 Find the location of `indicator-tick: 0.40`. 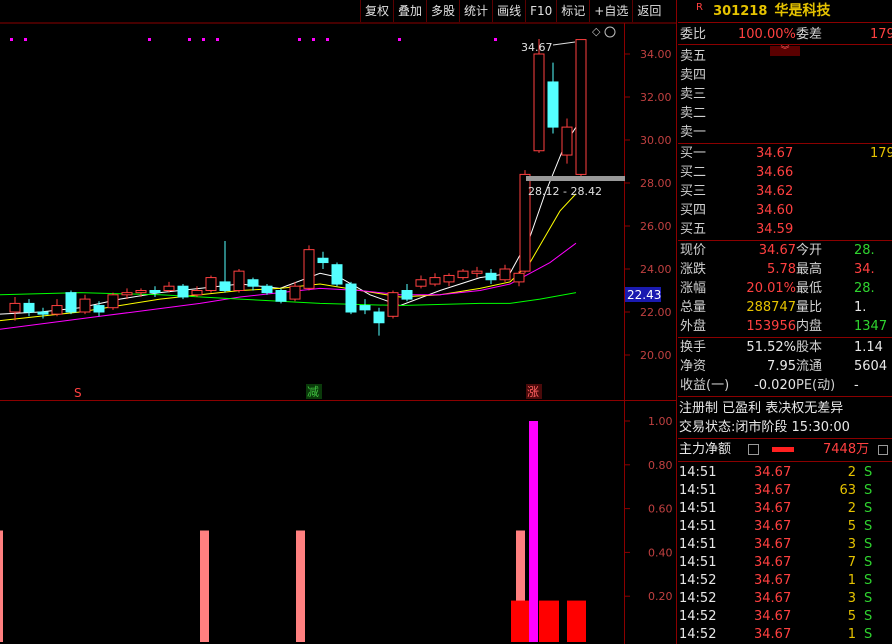

indicator-tick: 0.40 is located at coordinates (660, 552).